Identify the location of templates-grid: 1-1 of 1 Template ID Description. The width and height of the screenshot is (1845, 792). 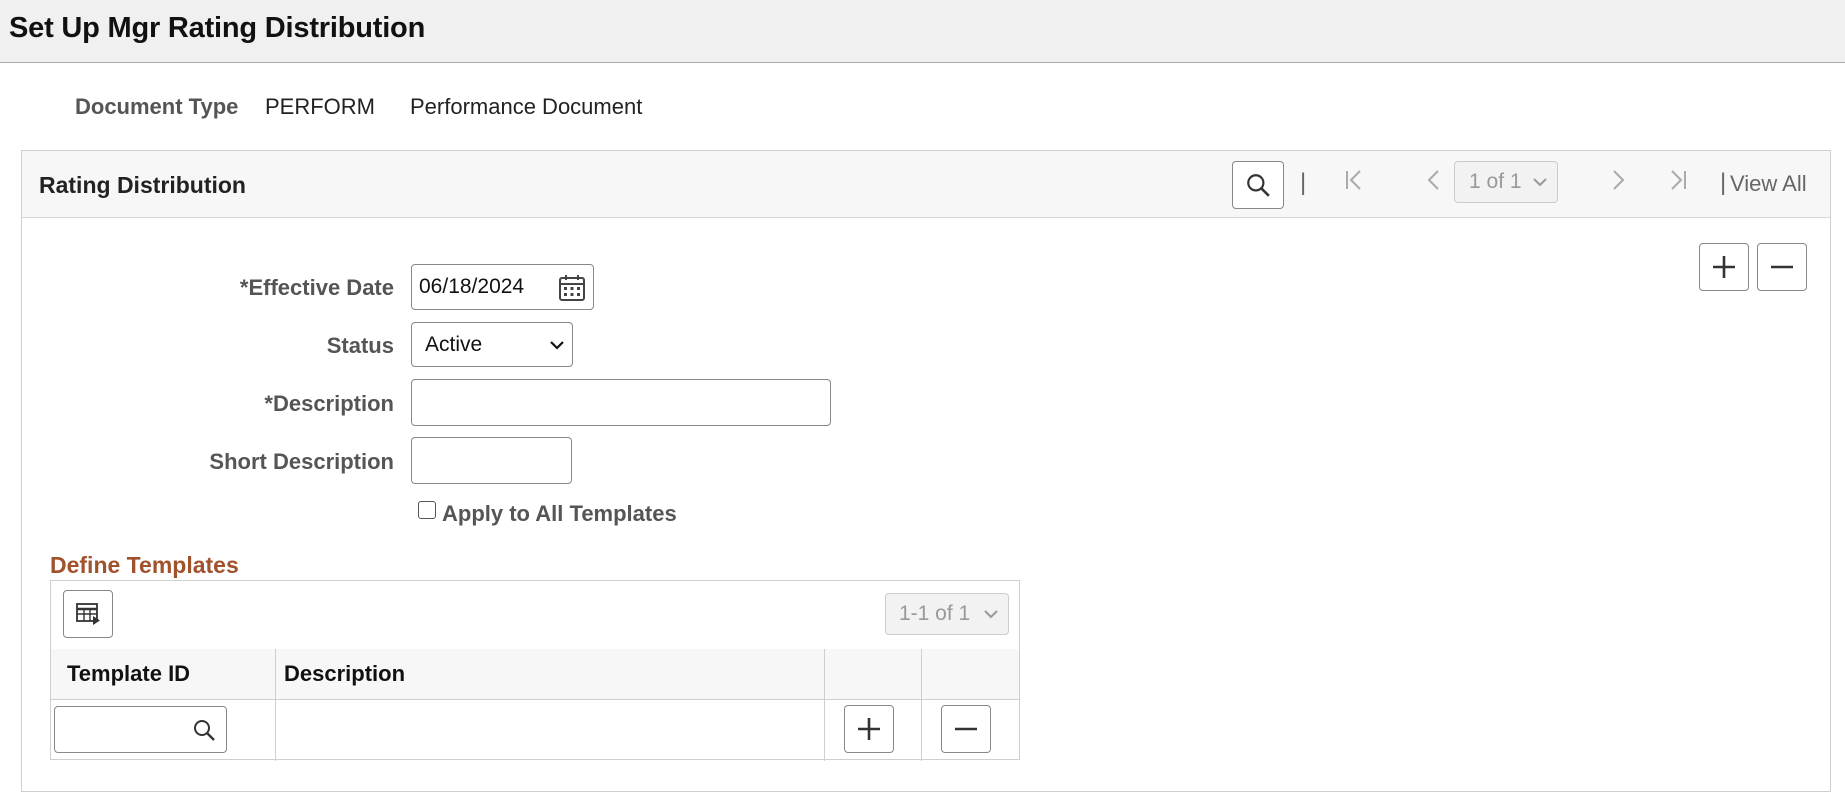
(535, 670).